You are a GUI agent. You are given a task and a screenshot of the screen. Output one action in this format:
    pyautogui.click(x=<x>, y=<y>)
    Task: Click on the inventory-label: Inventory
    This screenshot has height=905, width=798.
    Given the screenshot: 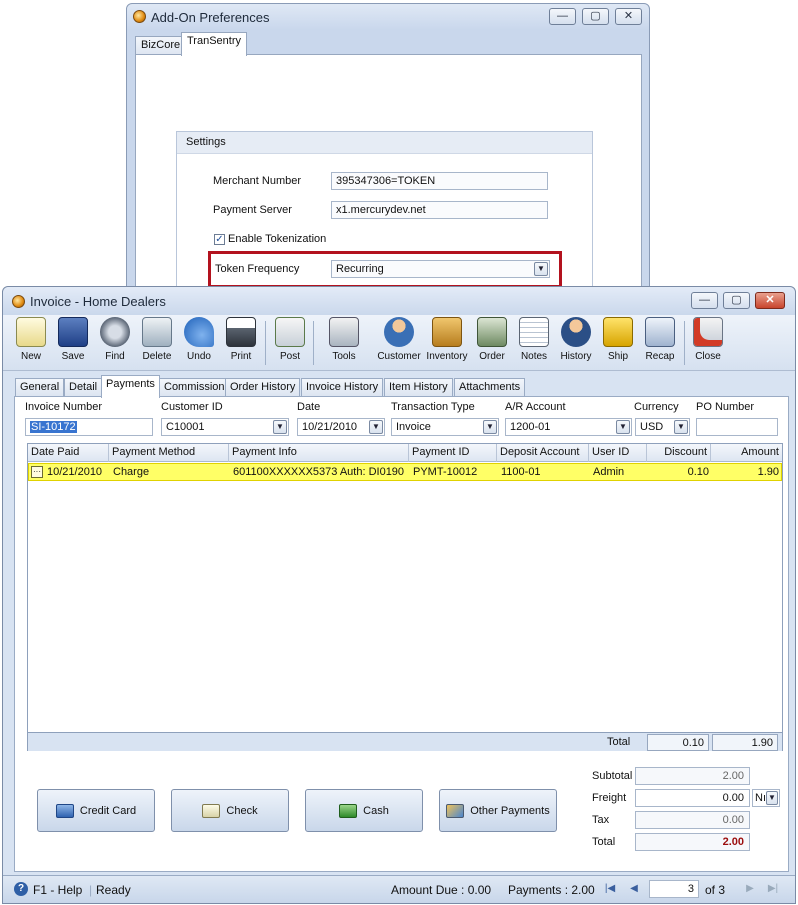 What is the action you would take?
    pyautogui.click(x=447, y=356)
    